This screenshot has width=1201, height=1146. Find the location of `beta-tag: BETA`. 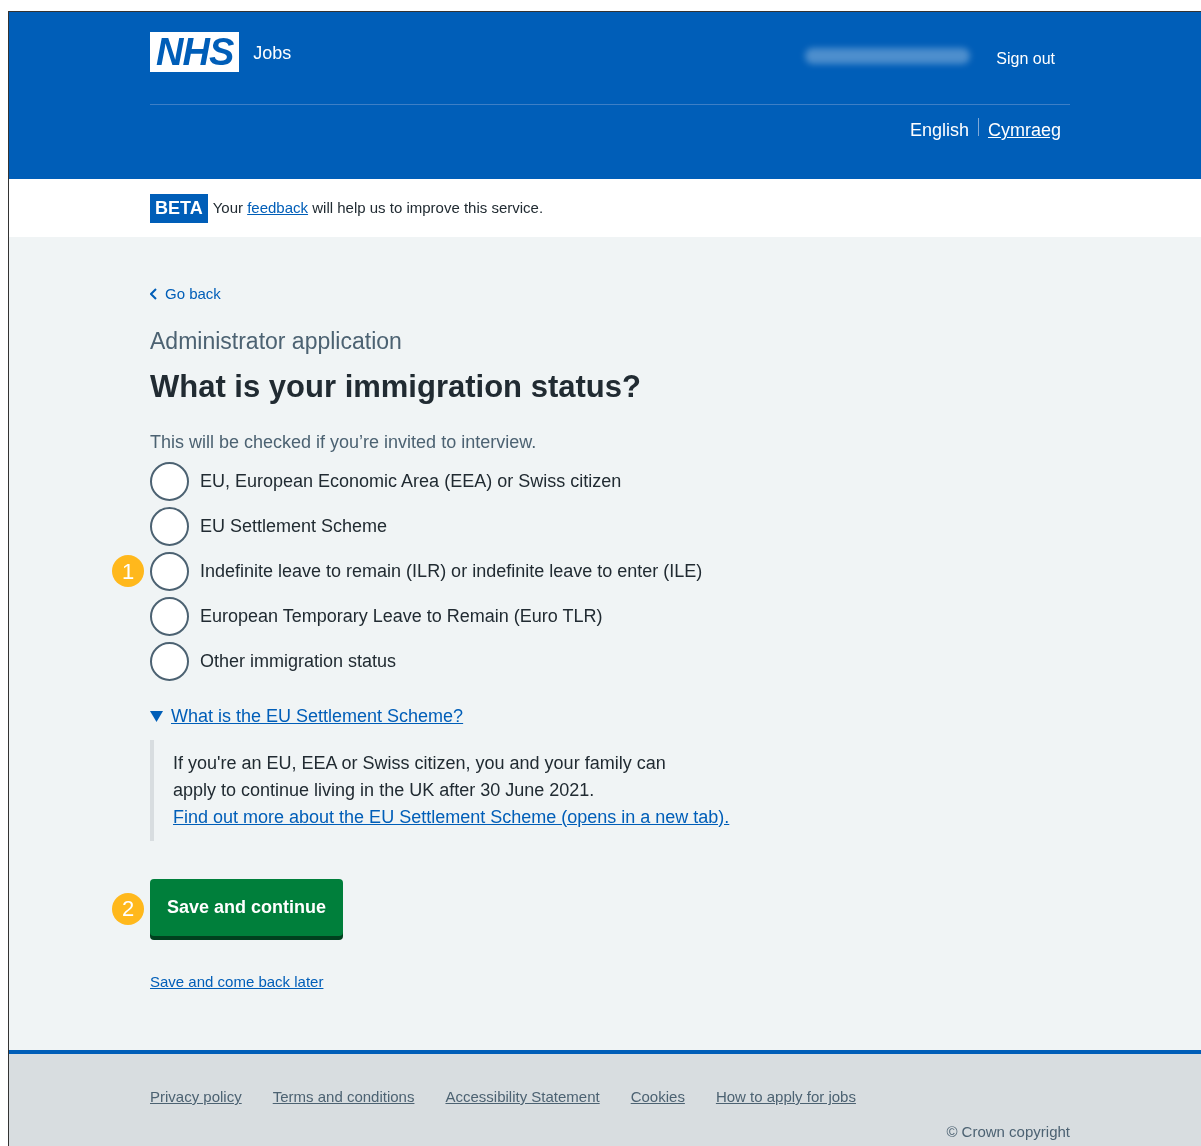

beta-tag: BETA is located at coordinates (179, 208).